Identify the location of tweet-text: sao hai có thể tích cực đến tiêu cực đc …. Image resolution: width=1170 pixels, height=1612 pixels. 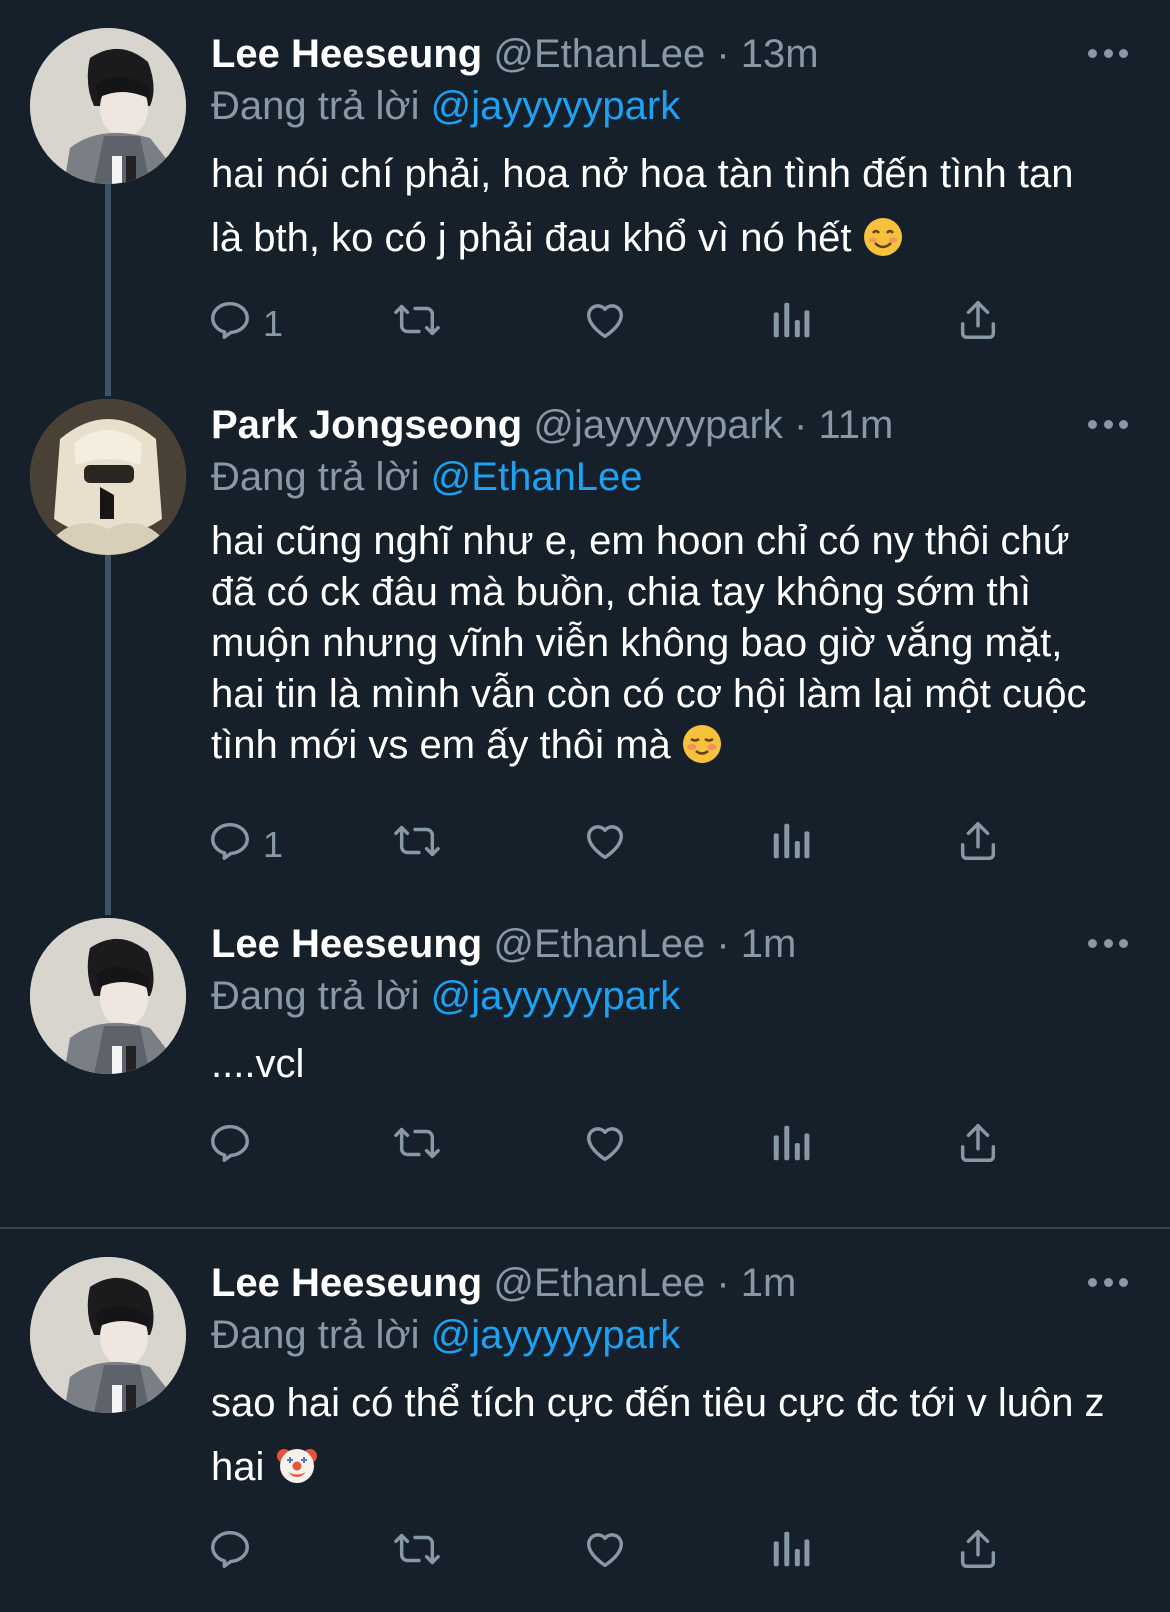
(661, 1438).